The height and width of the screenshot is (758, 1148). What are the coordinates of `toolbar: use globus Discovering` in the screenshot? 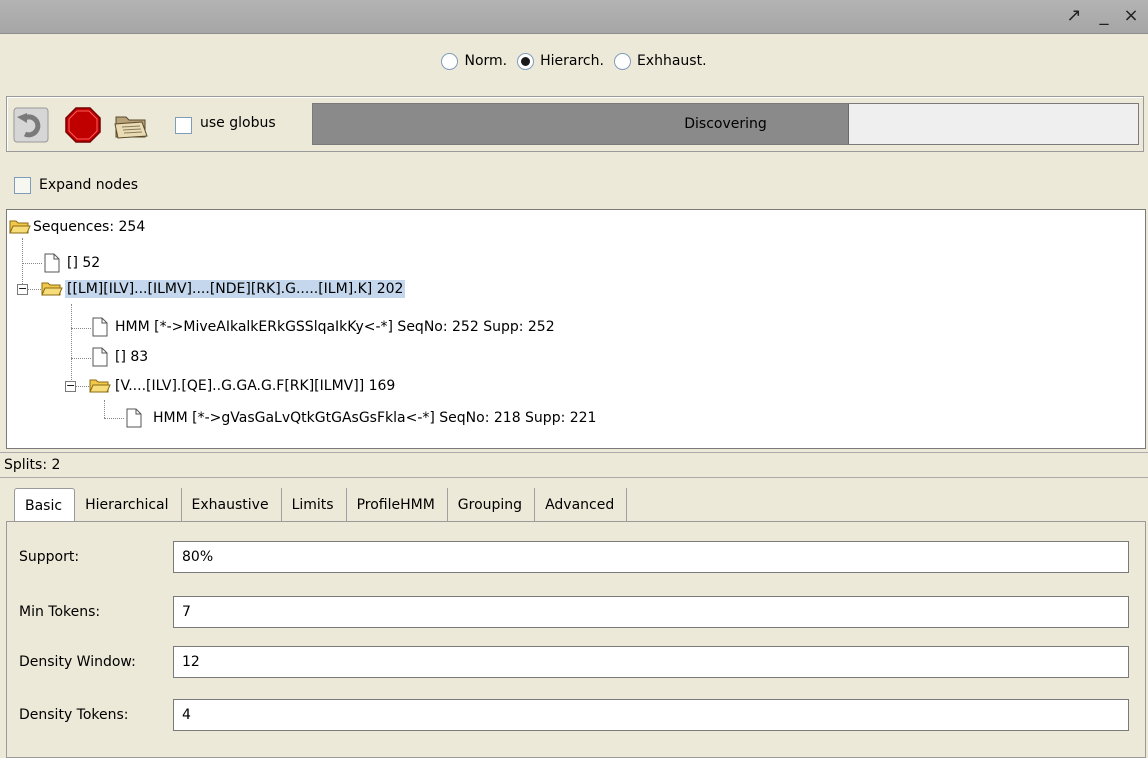 It's located at (575, 124).